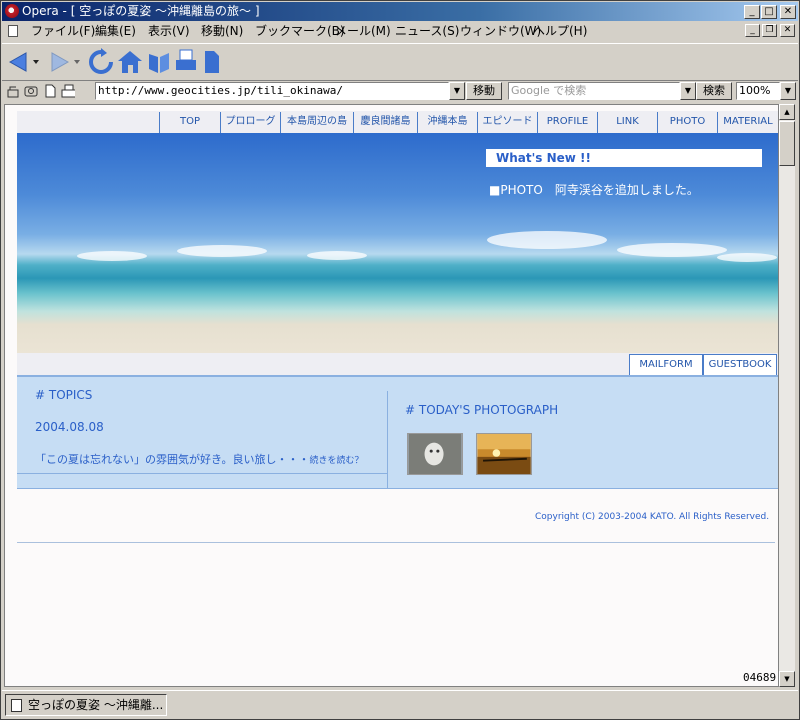  Describe the element at coordinates (627, 122) in the screenshot. I see `nav-link-link: LINK` at that location.